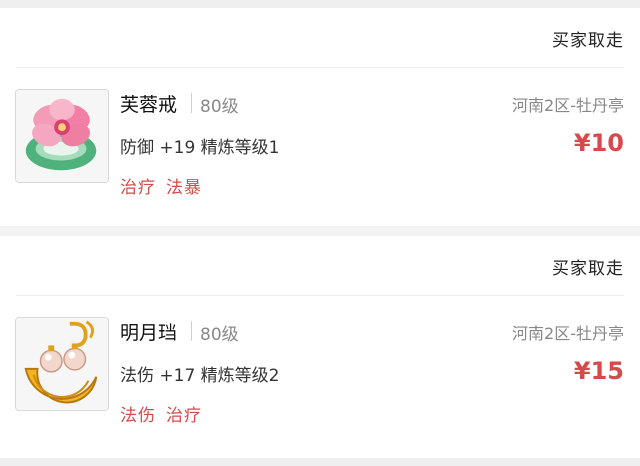  What do you see at coordinates (200, 376) in the screenshot?
I see `item-attributes: 法伤 +17 精炼等级2` at bounding box center [200, 376].